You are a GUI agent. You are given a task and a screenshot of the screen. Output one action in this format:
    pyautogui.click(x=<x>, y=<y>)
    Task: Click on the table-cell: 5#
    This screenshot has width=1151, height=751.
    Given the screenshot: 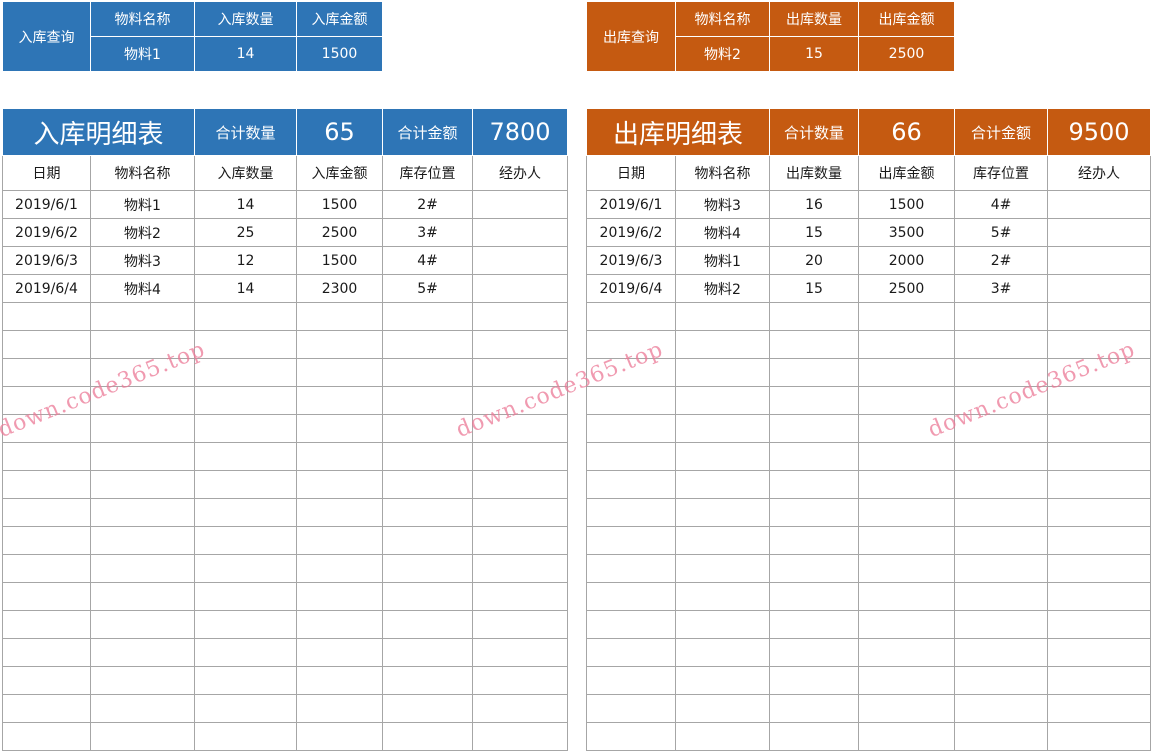 What is the action you would take?
    pyautogui.click(x=428, y=288)
    